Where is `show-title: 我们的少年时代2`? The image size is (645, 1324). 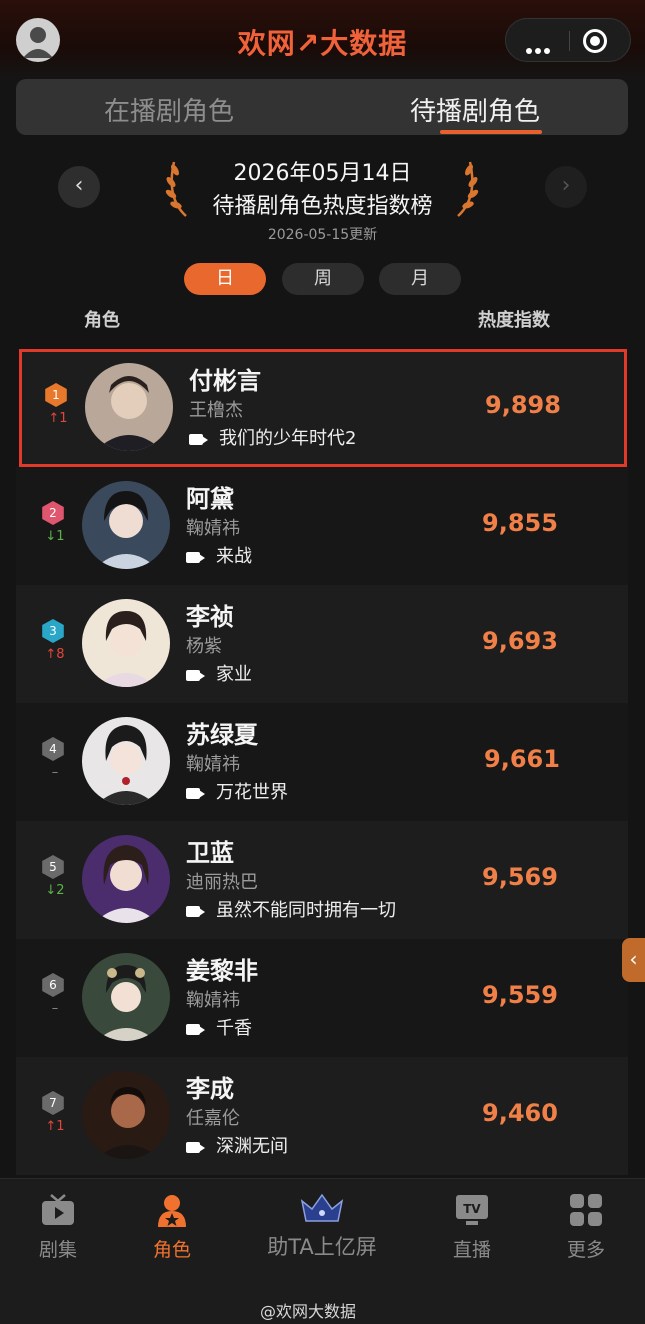
show-title: 我们的少年时代2 is located at coordinates (272, 437).